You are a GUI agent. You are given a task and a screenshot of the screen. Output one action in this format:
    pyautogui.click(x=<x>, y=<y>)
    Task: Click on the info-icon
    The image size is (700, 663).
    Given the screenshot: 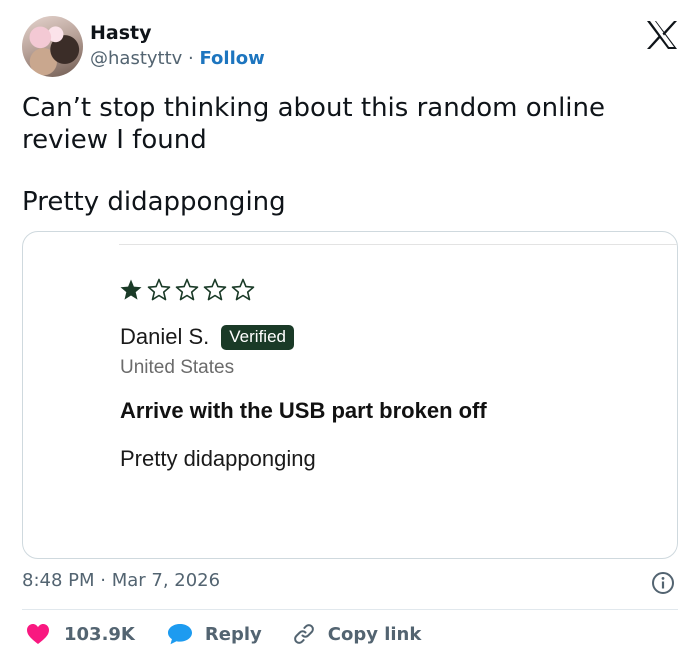 What is the action you would take?
    pyautogui.click(x=663, y=583)
    